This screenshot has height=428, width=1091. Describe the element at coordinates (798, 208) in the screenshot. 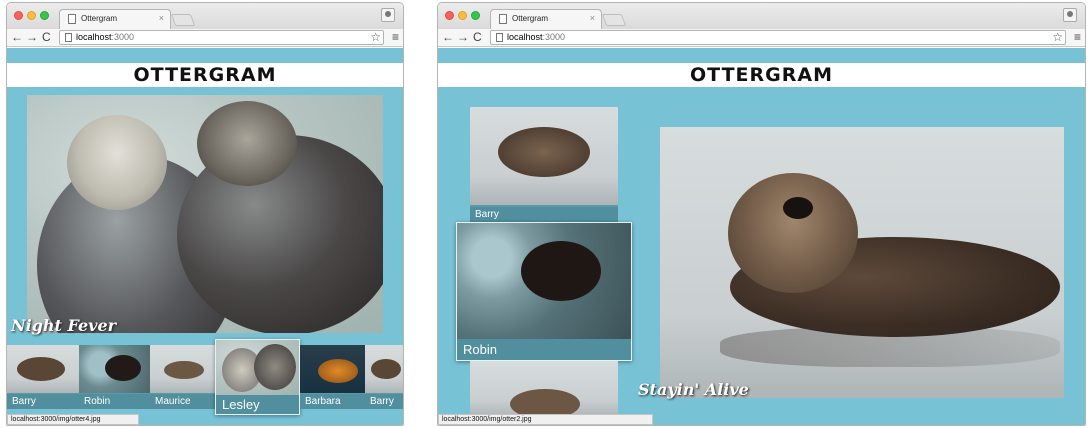

I see `otter-nose` at that location.